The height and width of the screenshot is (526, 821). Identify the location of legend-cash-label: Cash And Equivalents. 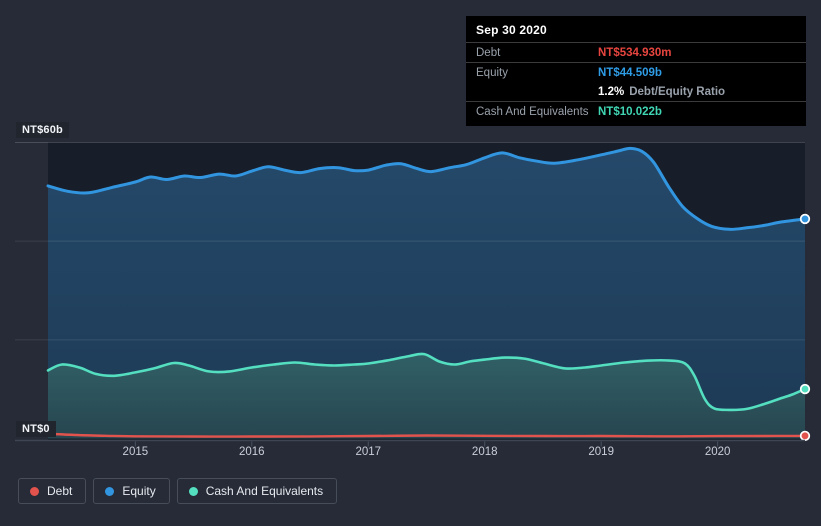
(264, 491).